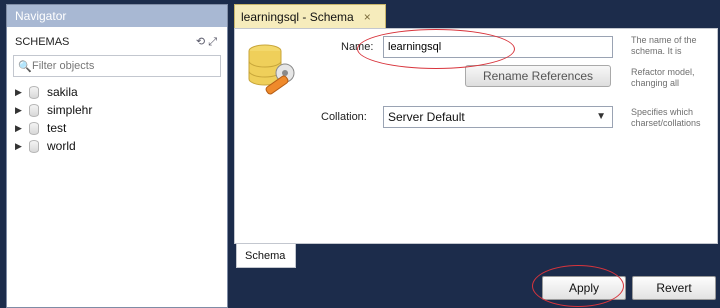  I want to click on schema-item-test: ▶ test, so click(121, 128).